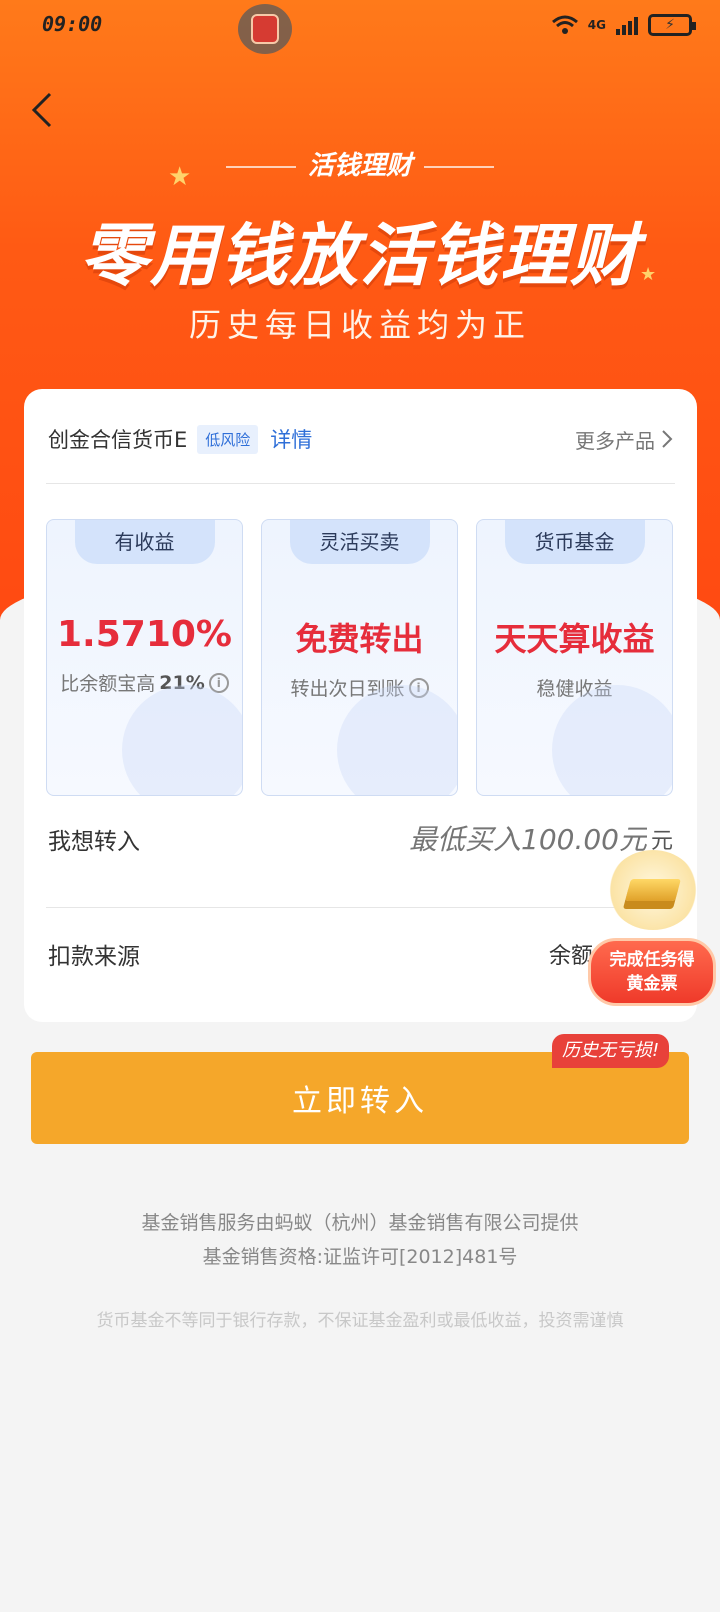 The height and width of the screenshot is (1612, 720). I want to click on source-row: 扣款来源 余额, so click(360, 954).